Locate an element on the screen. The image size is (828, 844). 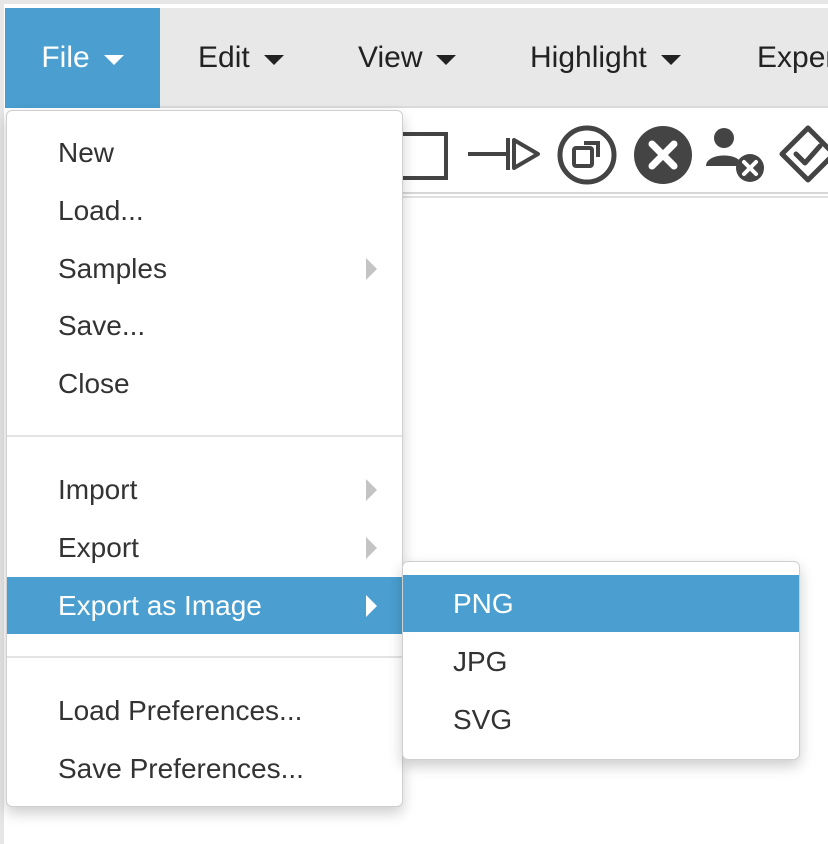
menu-edit: Edit is located at coordinates (241, 58).